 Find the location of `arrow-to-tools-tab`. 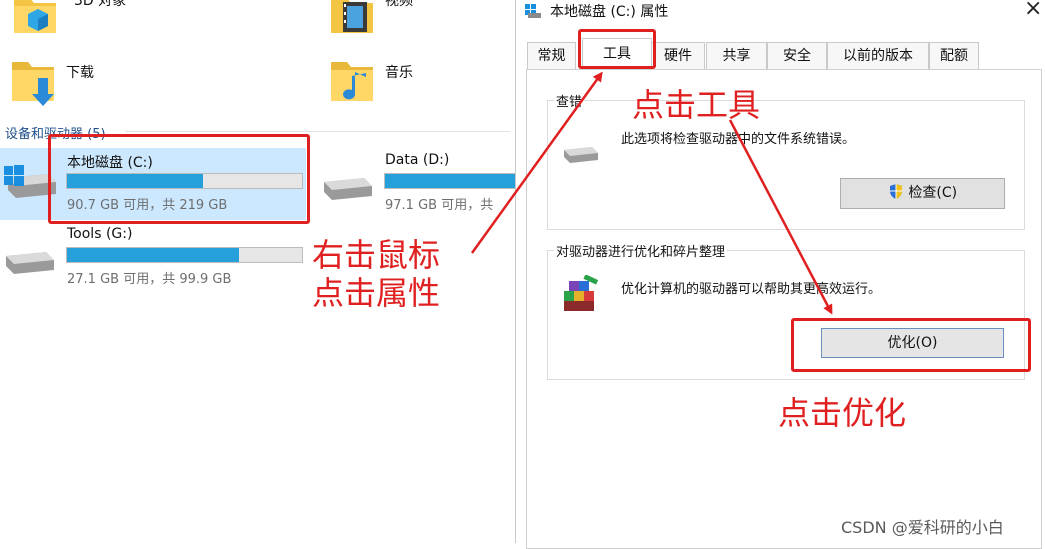

arrow-to-tools-tab is located at coordinates (536, 162).